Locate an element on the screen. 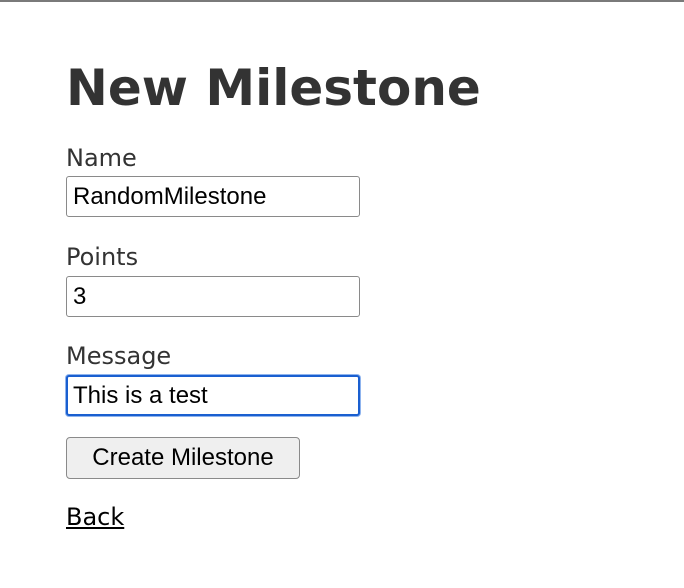  name-input is located at coordinates (213, 196).